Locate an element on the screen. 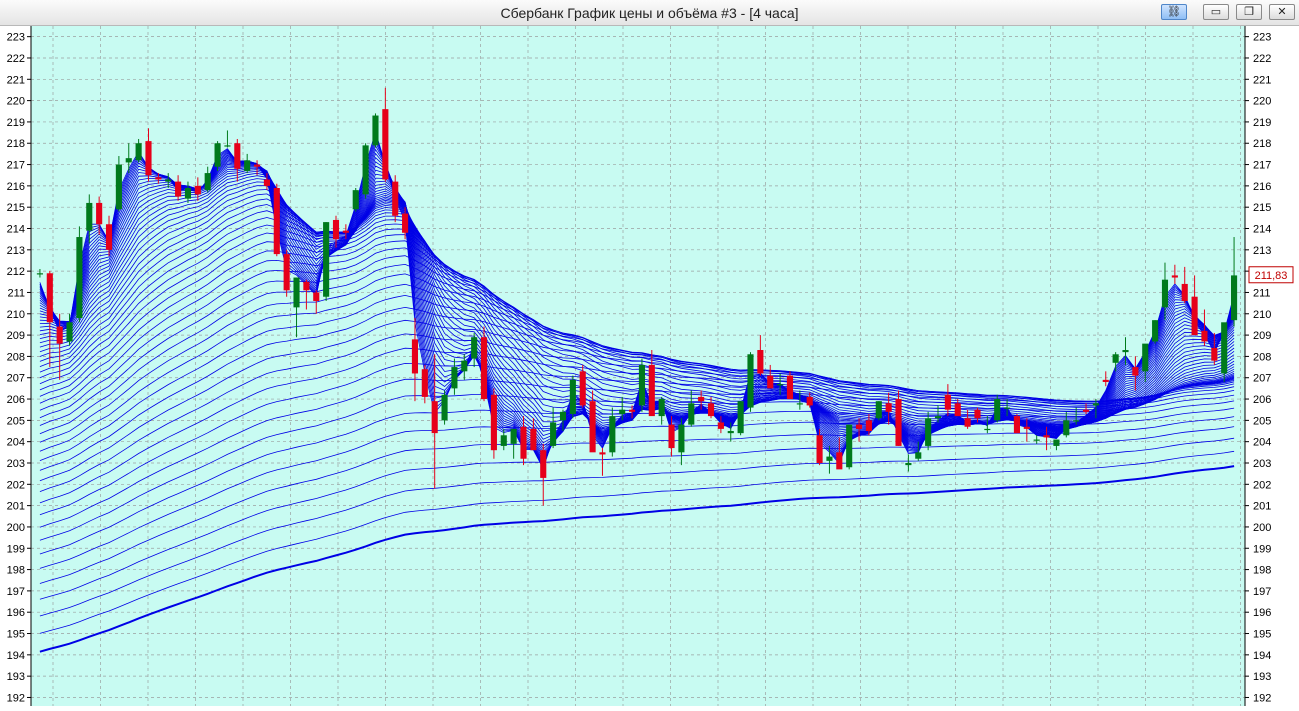  y-tick-label-right: 193 is located at coordinates (1262, 677).